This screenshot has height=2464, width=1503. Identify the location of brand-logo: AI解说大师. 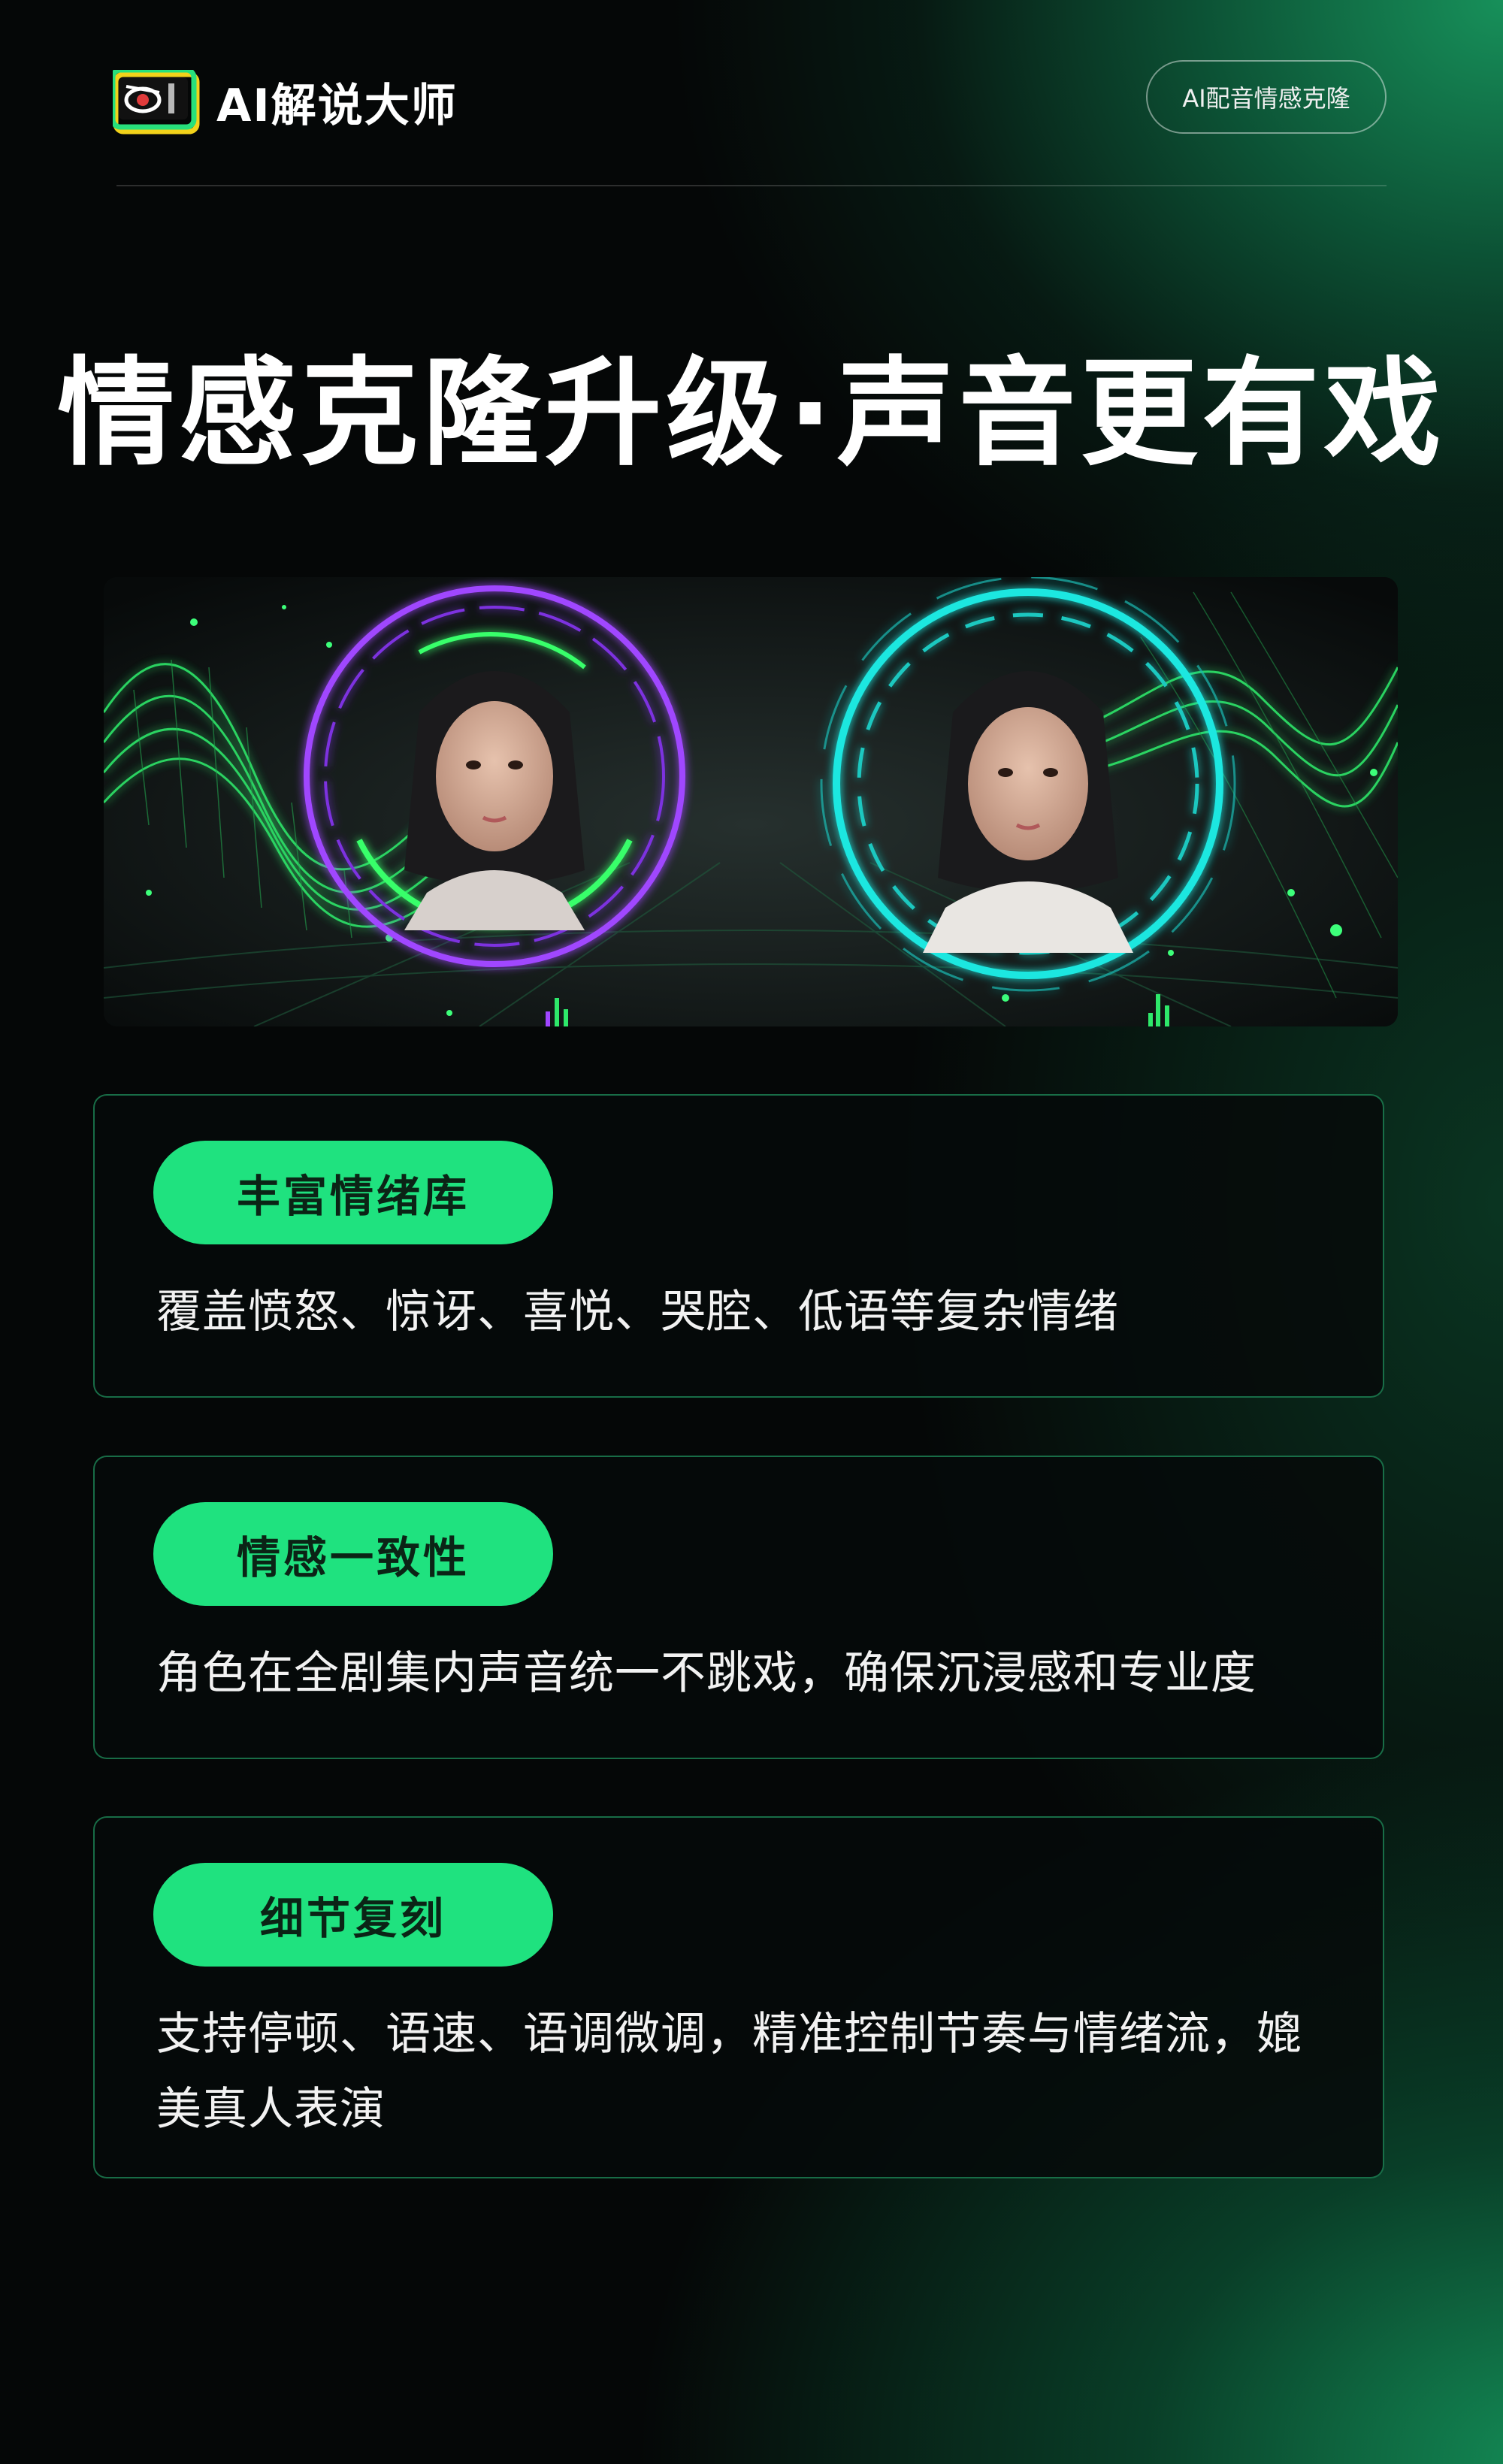
(284, 101).